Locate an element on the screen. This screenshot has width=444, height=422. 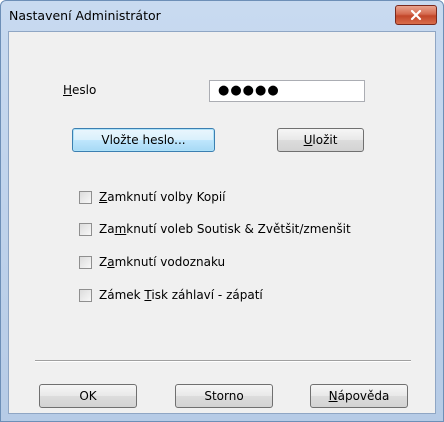
ok-button: OK is located at coordinates (88, 396).